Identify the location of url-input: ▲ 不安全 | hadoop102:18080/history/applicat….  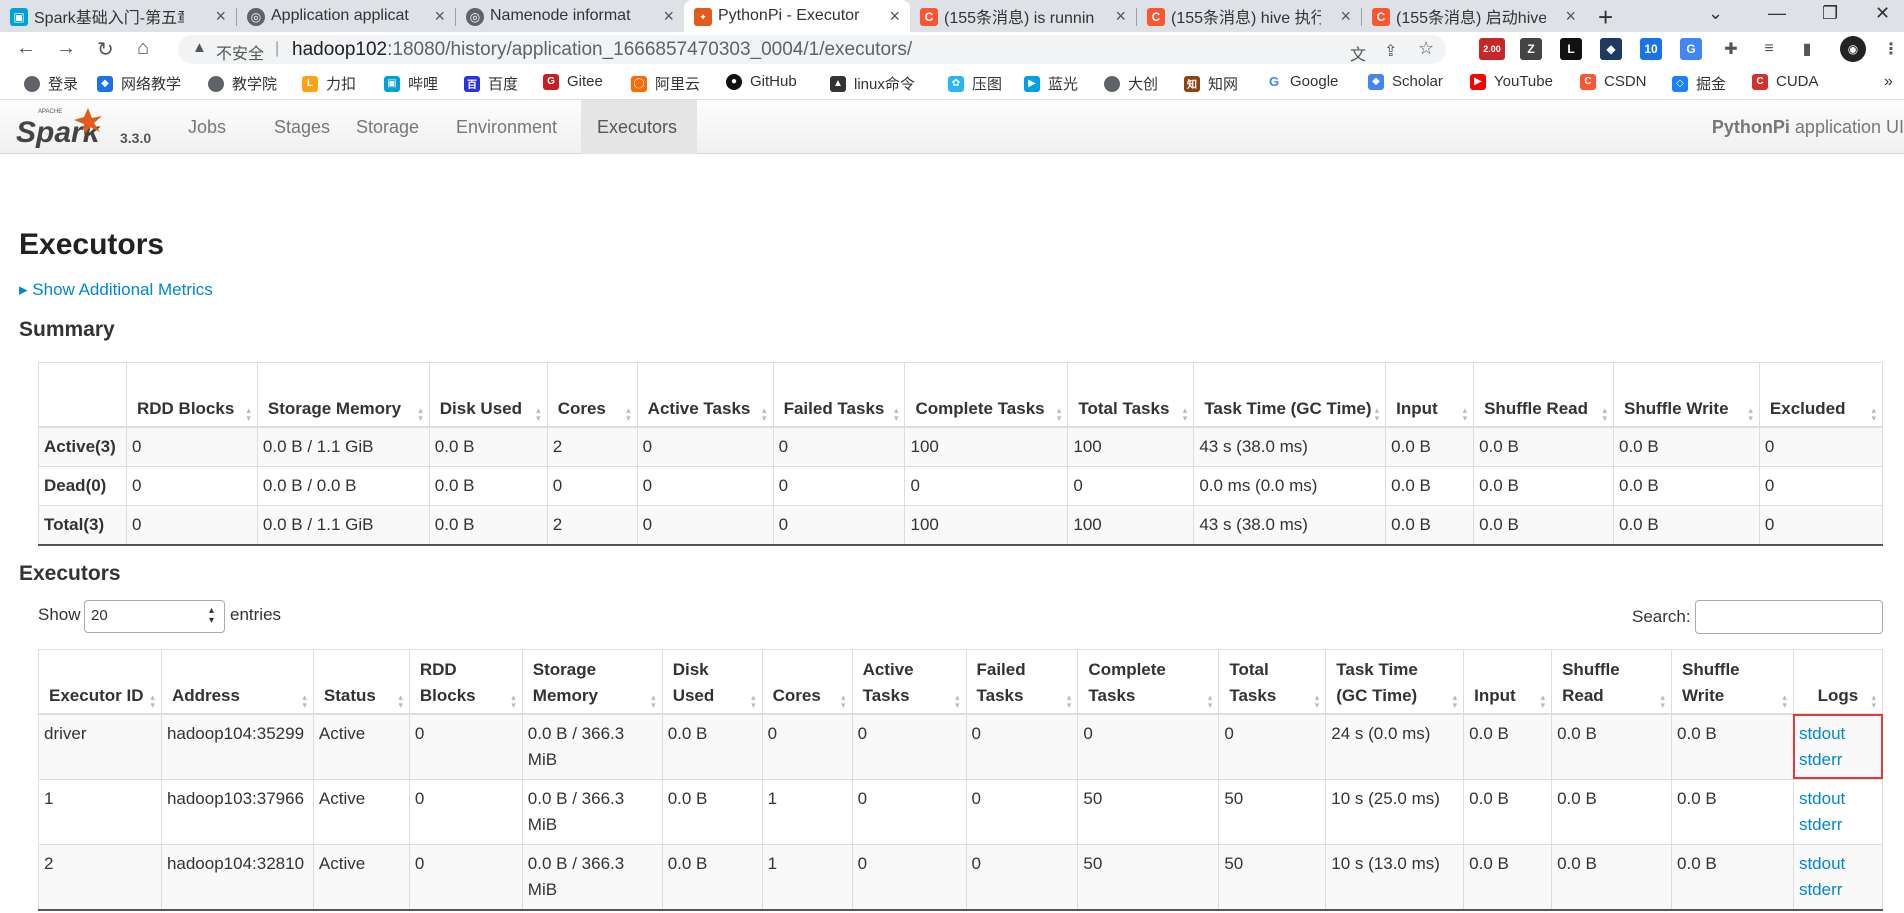
(812, 49).